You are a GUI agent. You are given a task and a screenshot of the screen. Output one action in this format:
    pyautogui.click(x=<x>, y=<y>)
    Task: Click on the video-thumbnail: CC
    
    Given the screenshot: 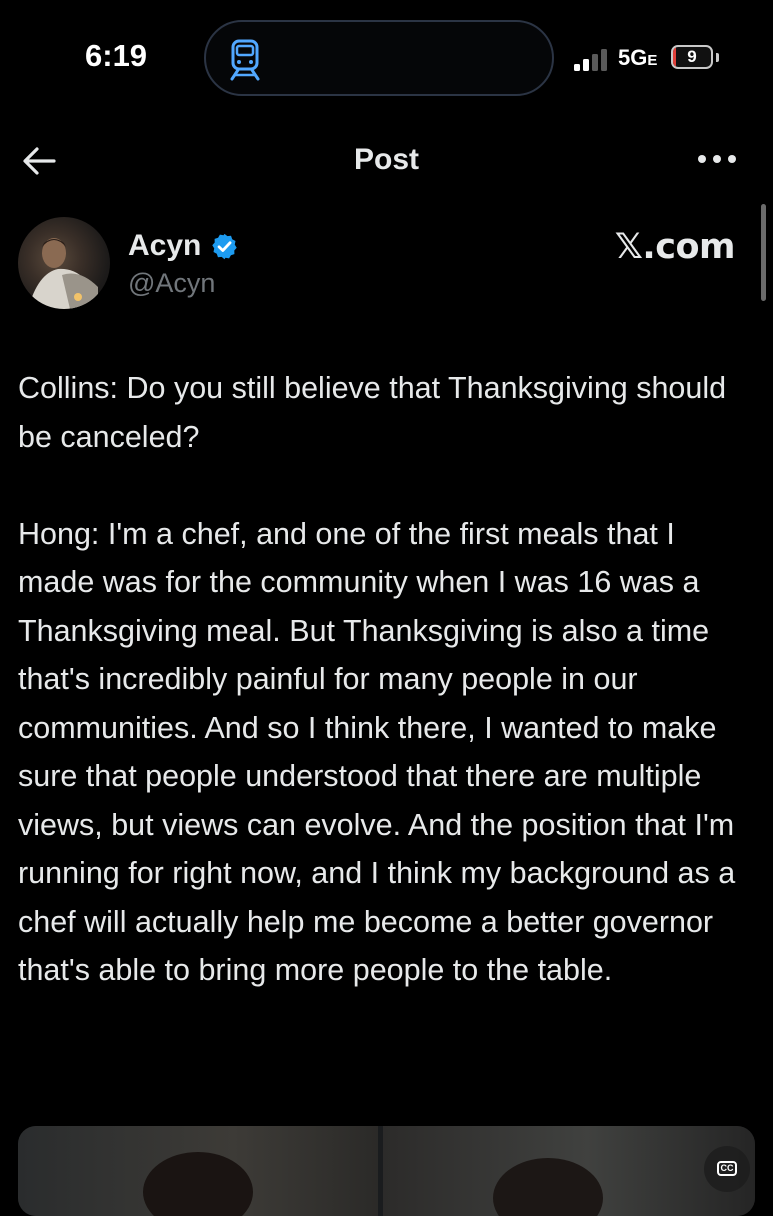 What is the action you would take?
    pyautogui.click(x=386, y=1171)
    